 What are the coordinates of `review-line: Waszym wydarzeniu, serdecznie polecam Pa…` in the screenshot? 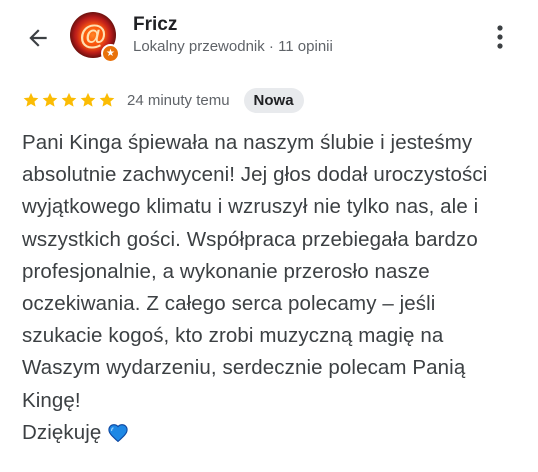 It's located at (244, 368).